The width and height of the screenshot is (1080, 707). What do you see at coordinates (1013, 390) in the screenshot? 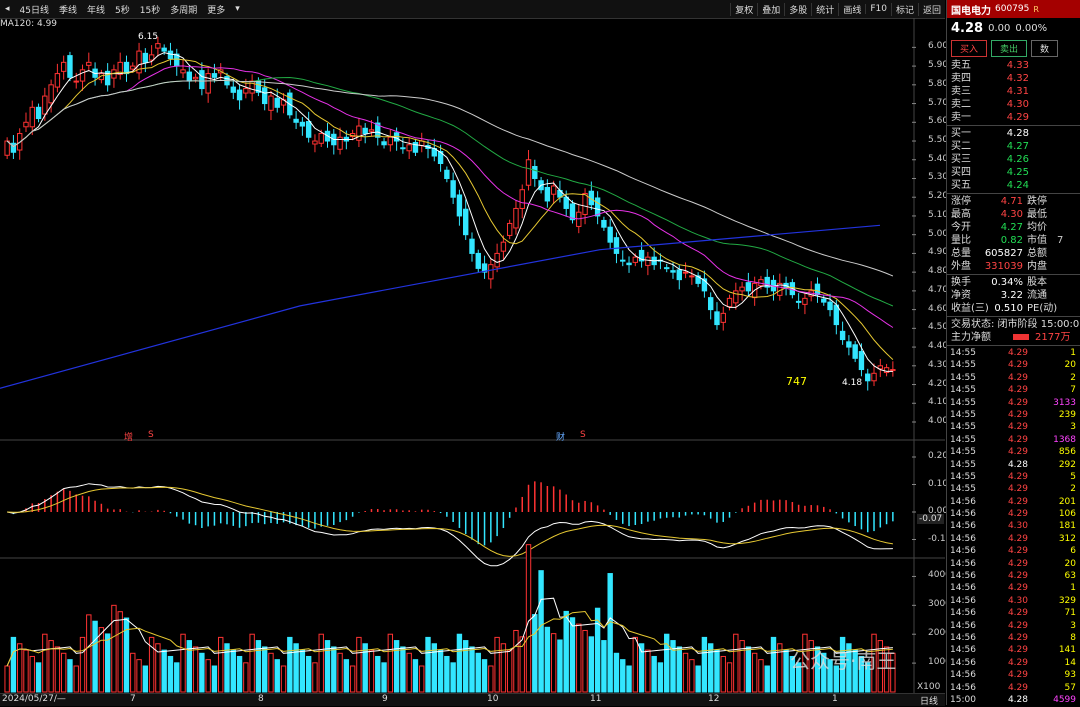
I see `tick-row: 14:55 4.29 7` at bounding box center [1013, 390].